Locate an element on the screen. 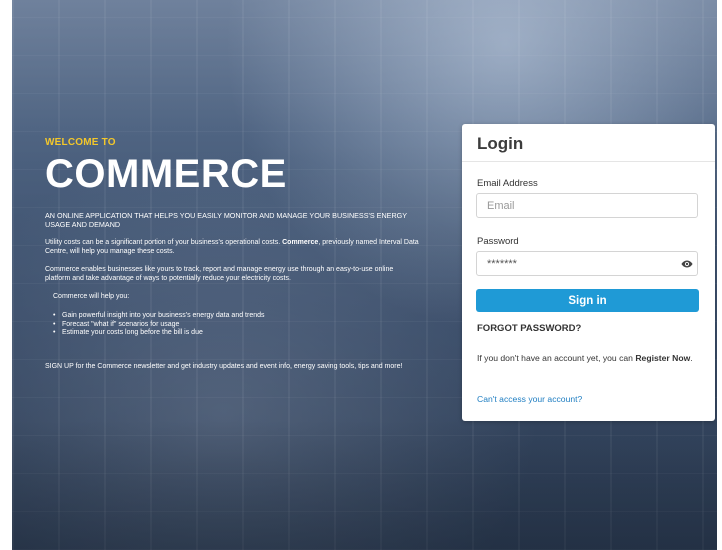 Image resolution: width=722 pixels, height=550 pixels. forgot-password-link: FORGOT PASSWORD? is located at coordinates (529, 328).